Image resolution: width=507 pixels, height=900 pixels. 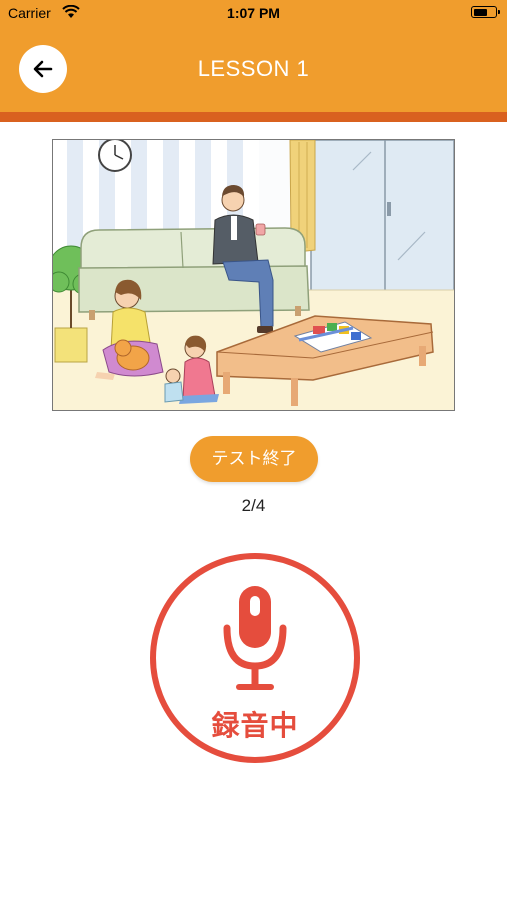 I want to click on record-button: 録音中, so click(x=255, y=658).